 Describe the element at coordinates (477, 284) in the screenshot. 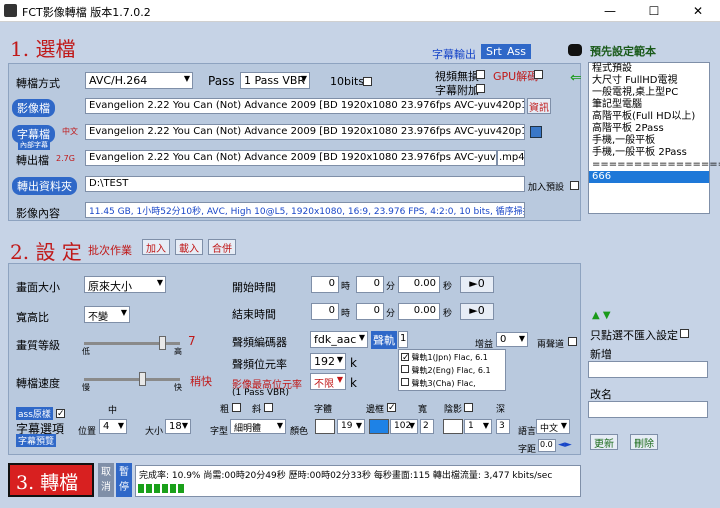

I see `start-jump-button: ►0` at that location.